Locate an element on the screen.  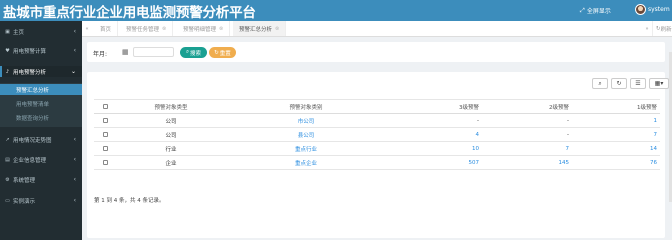
sidebar-item-label: 用电情况走势图 is located at coordinates (32, 140).